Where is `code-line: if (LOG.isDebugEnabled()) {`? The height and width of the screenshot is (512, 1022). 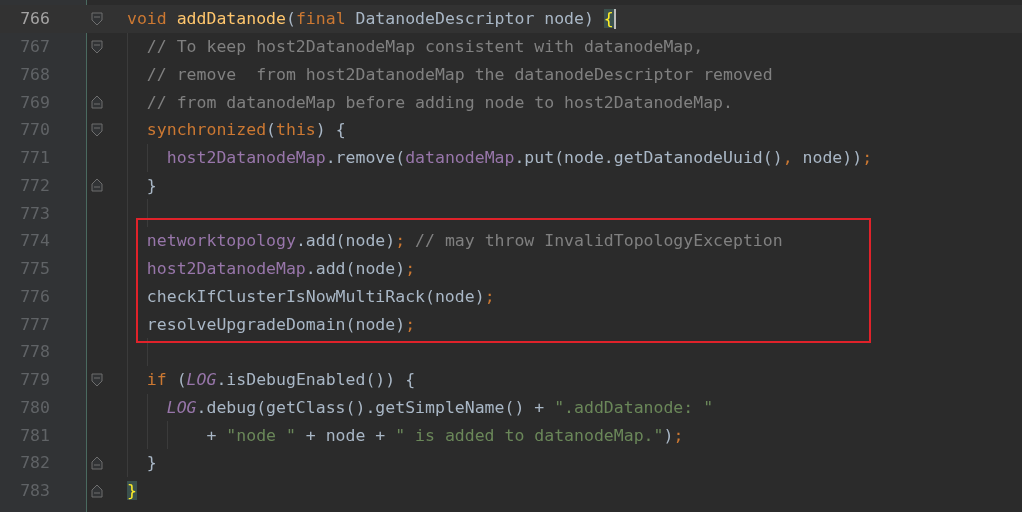
code-line: if (LOG.isDebugEnabled()) { is located at coordinates (281, 380).